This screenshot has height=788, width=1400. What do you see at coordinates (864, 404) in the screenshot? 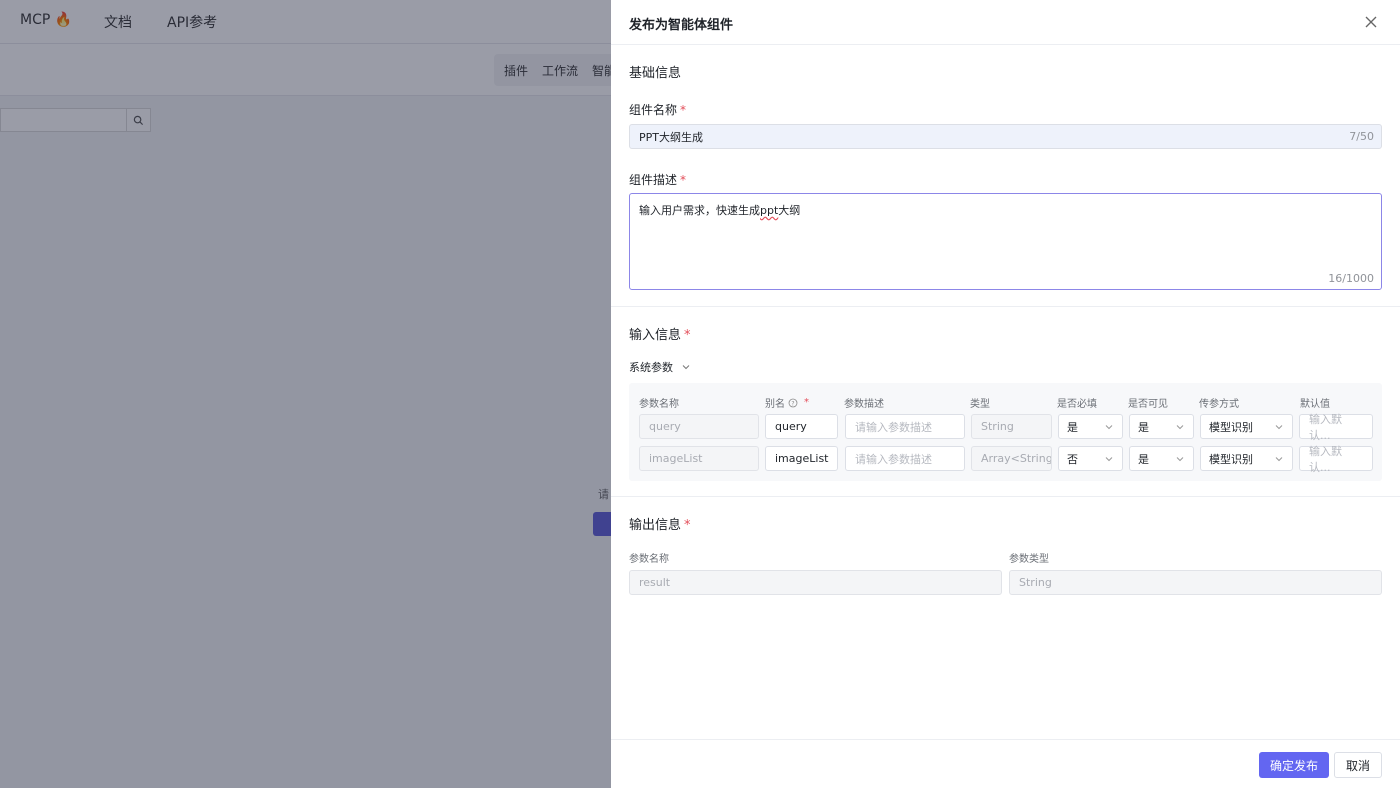
I see `col-param-desc: 参数描述` at bounding box center [864, 404].